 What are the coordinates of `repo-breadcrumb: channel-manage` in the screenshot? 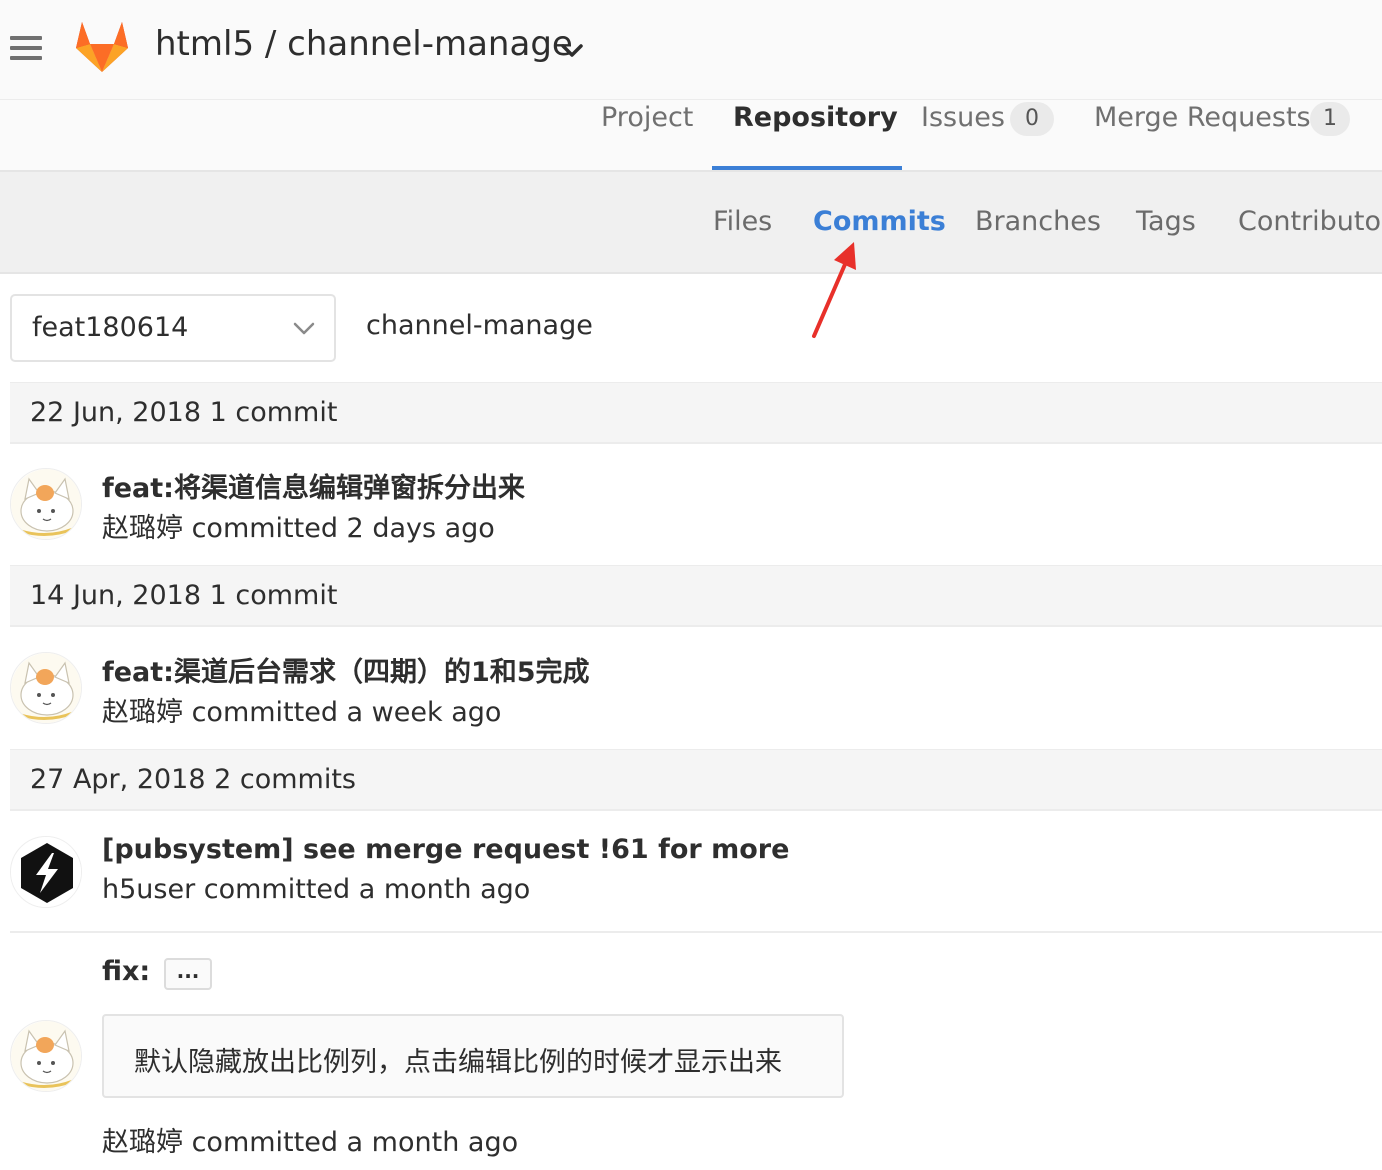 It's located at (479, 325).